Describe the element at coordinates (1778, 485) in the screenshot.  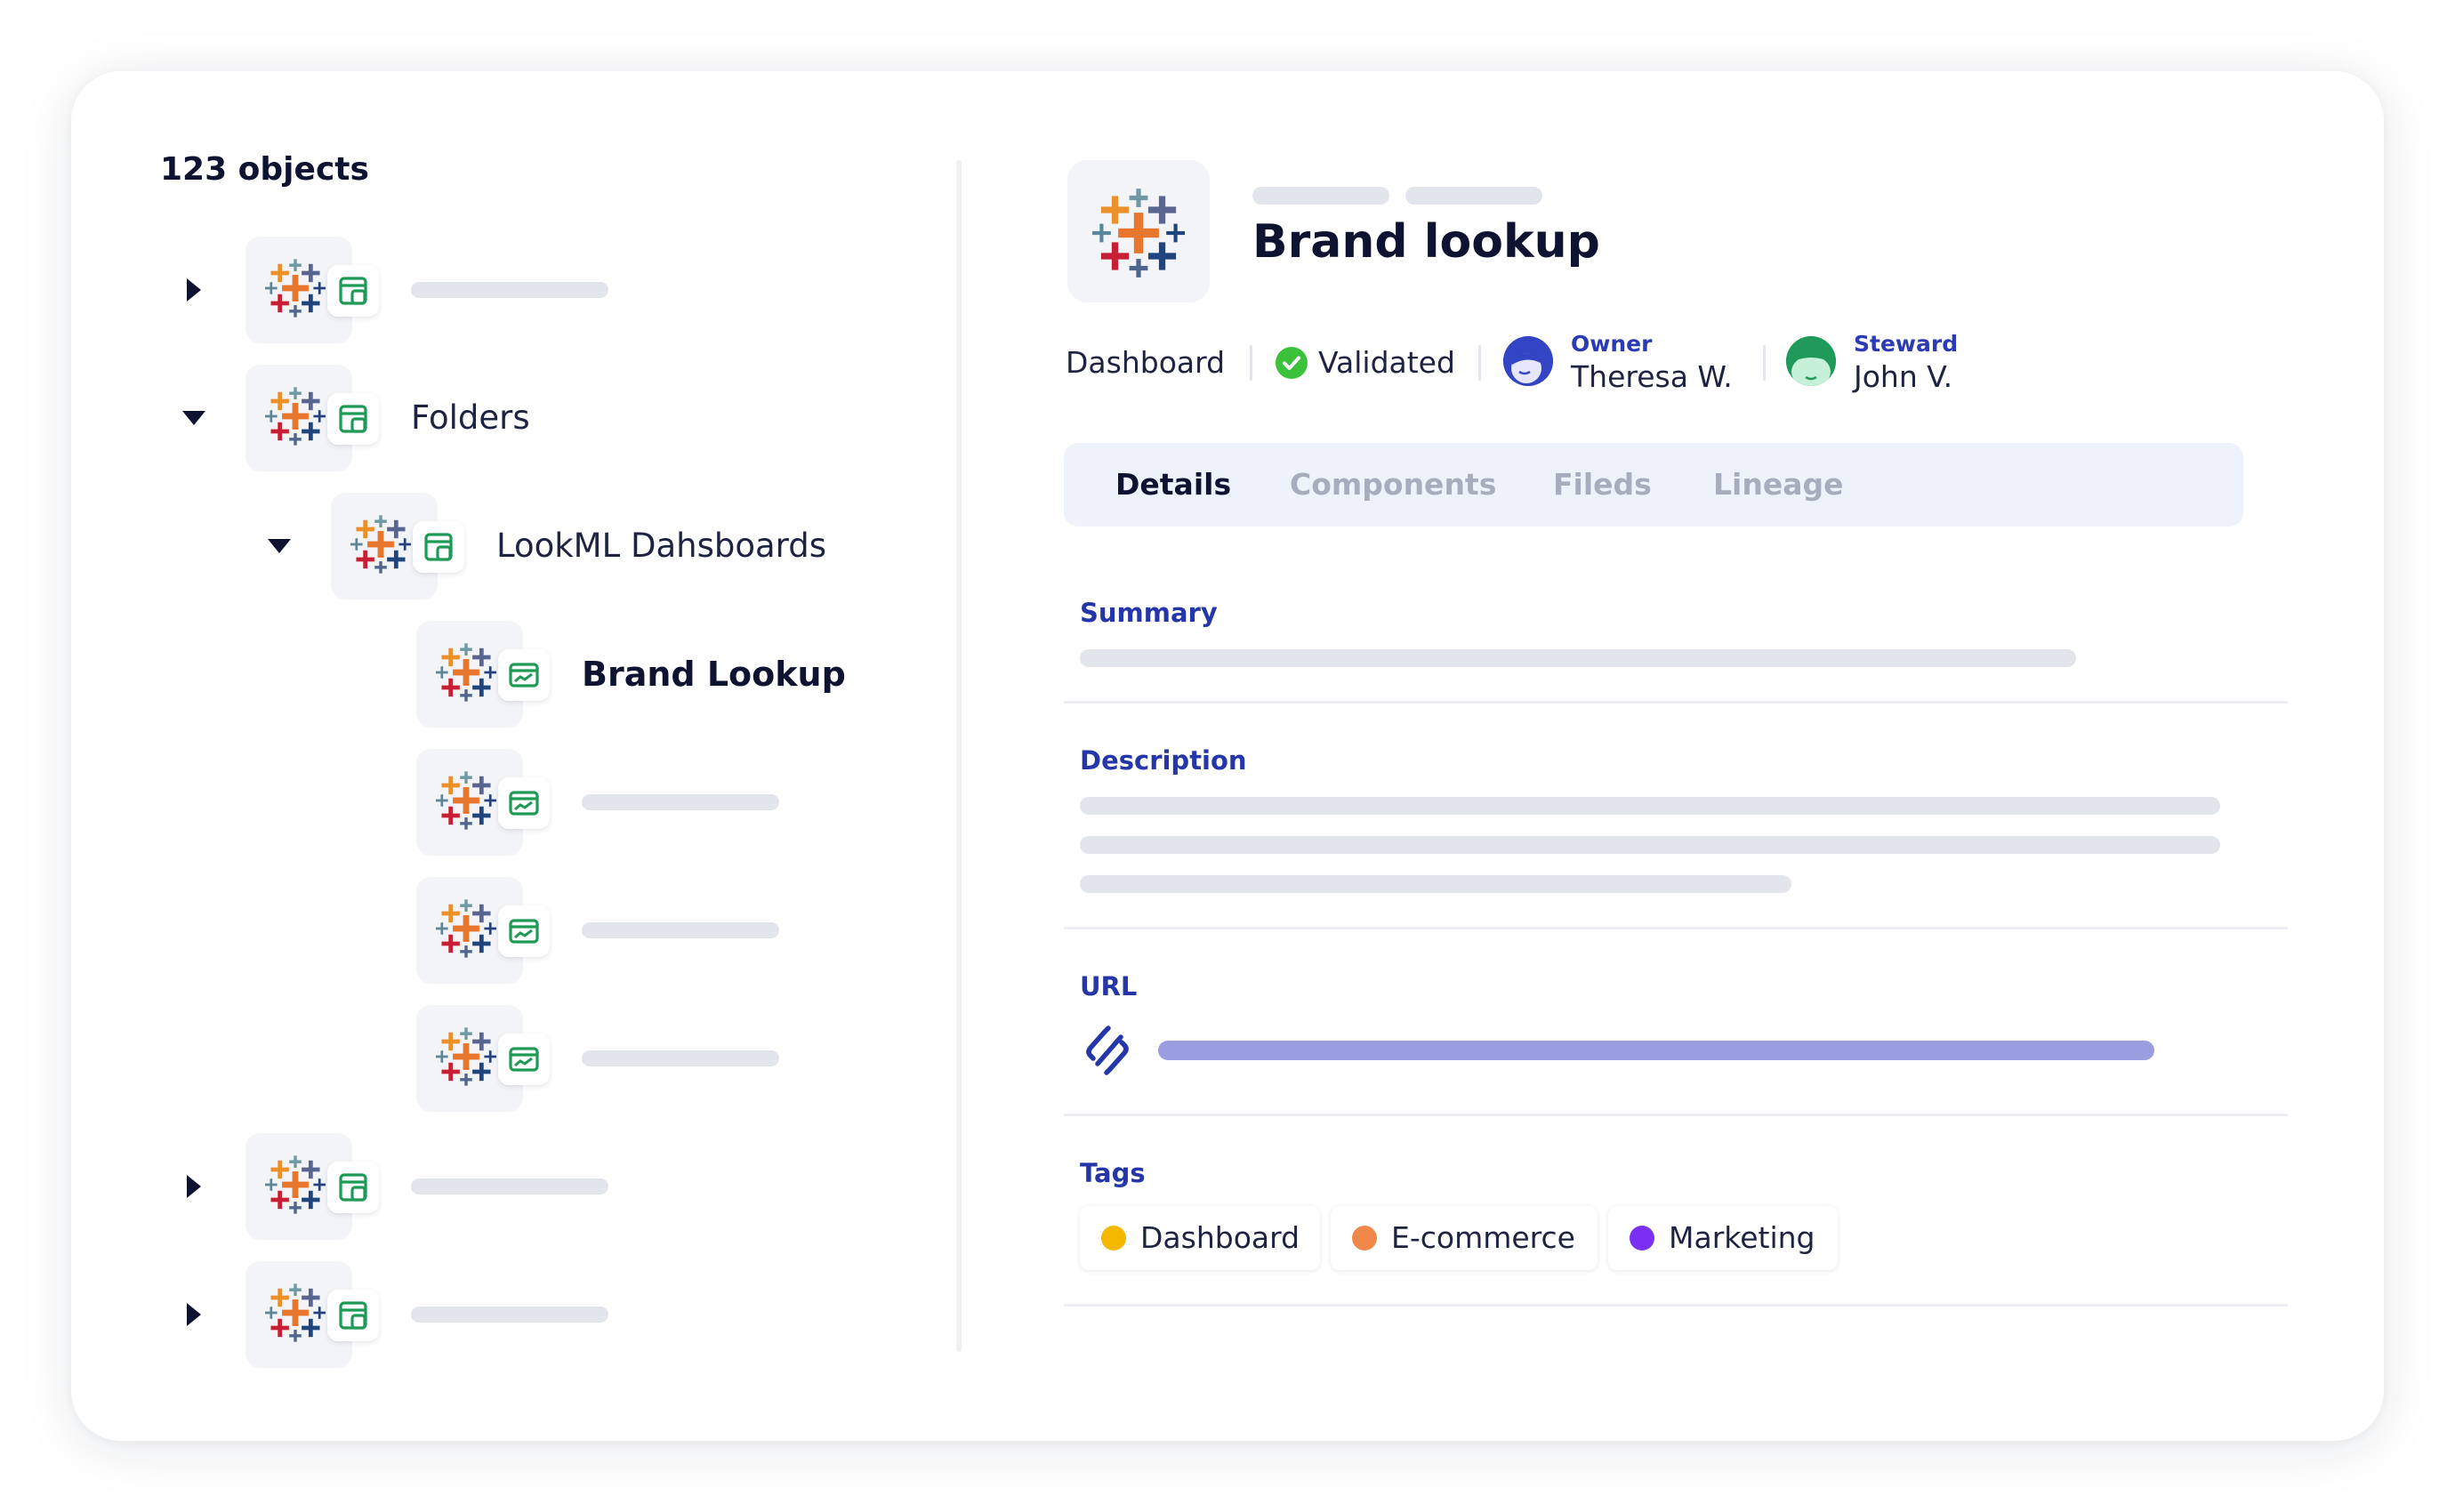
I see `tab-lineage: Lineage` at that location.